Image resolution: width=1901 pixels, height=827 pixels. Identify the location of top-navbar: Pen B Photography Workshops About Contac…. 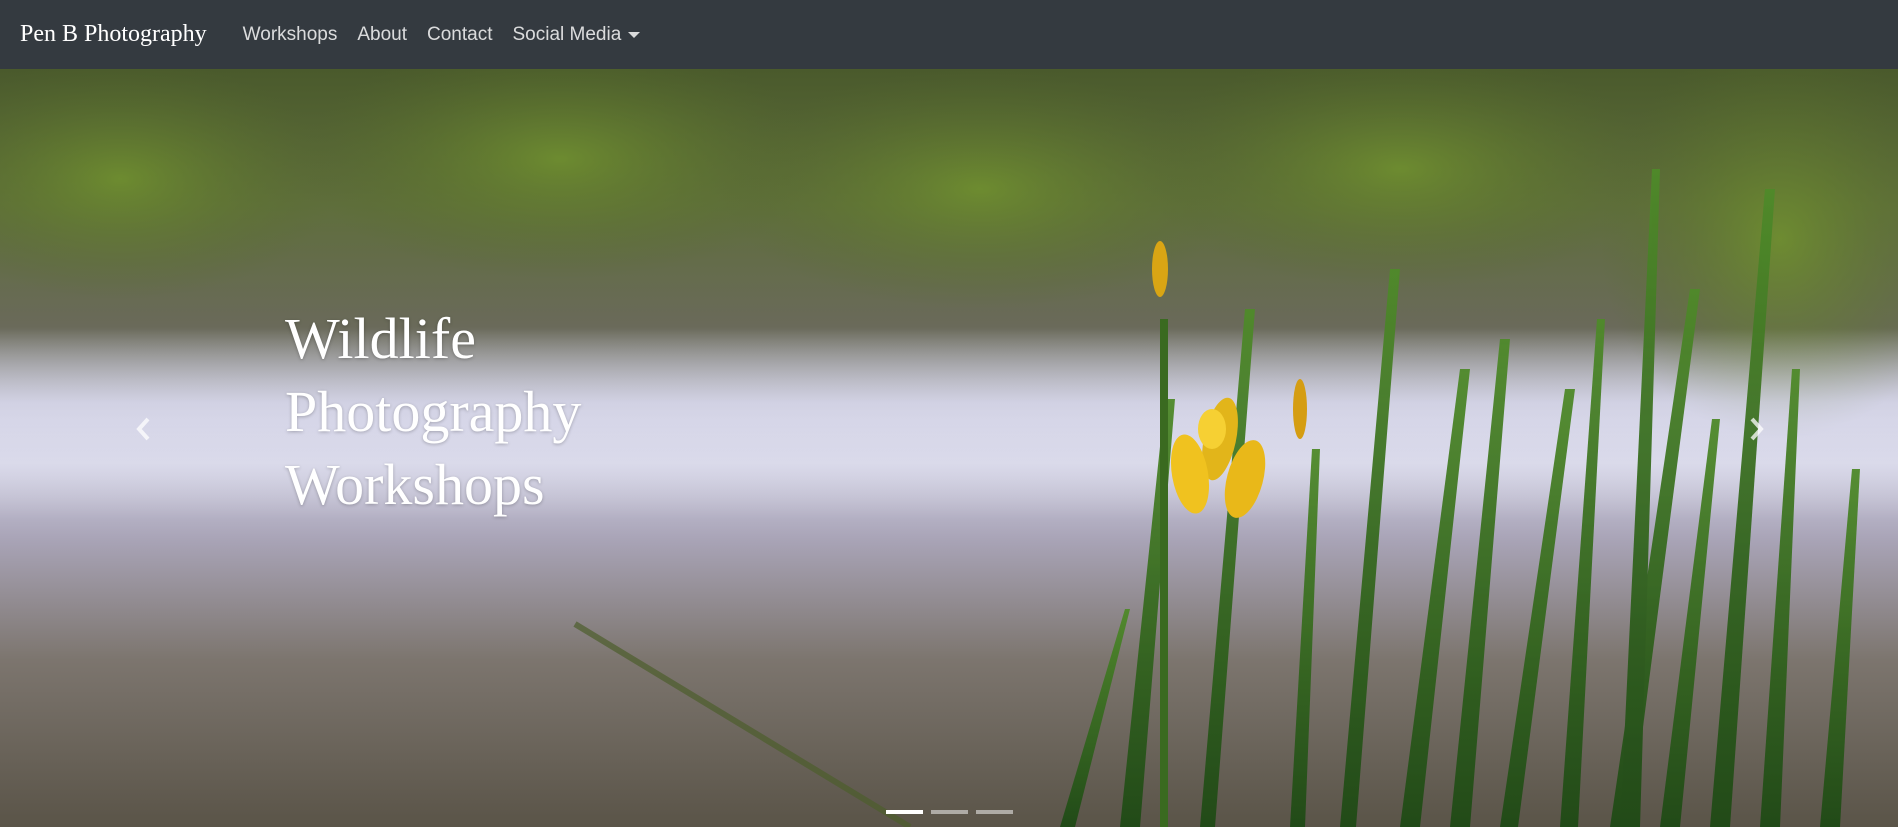
(950, 34).